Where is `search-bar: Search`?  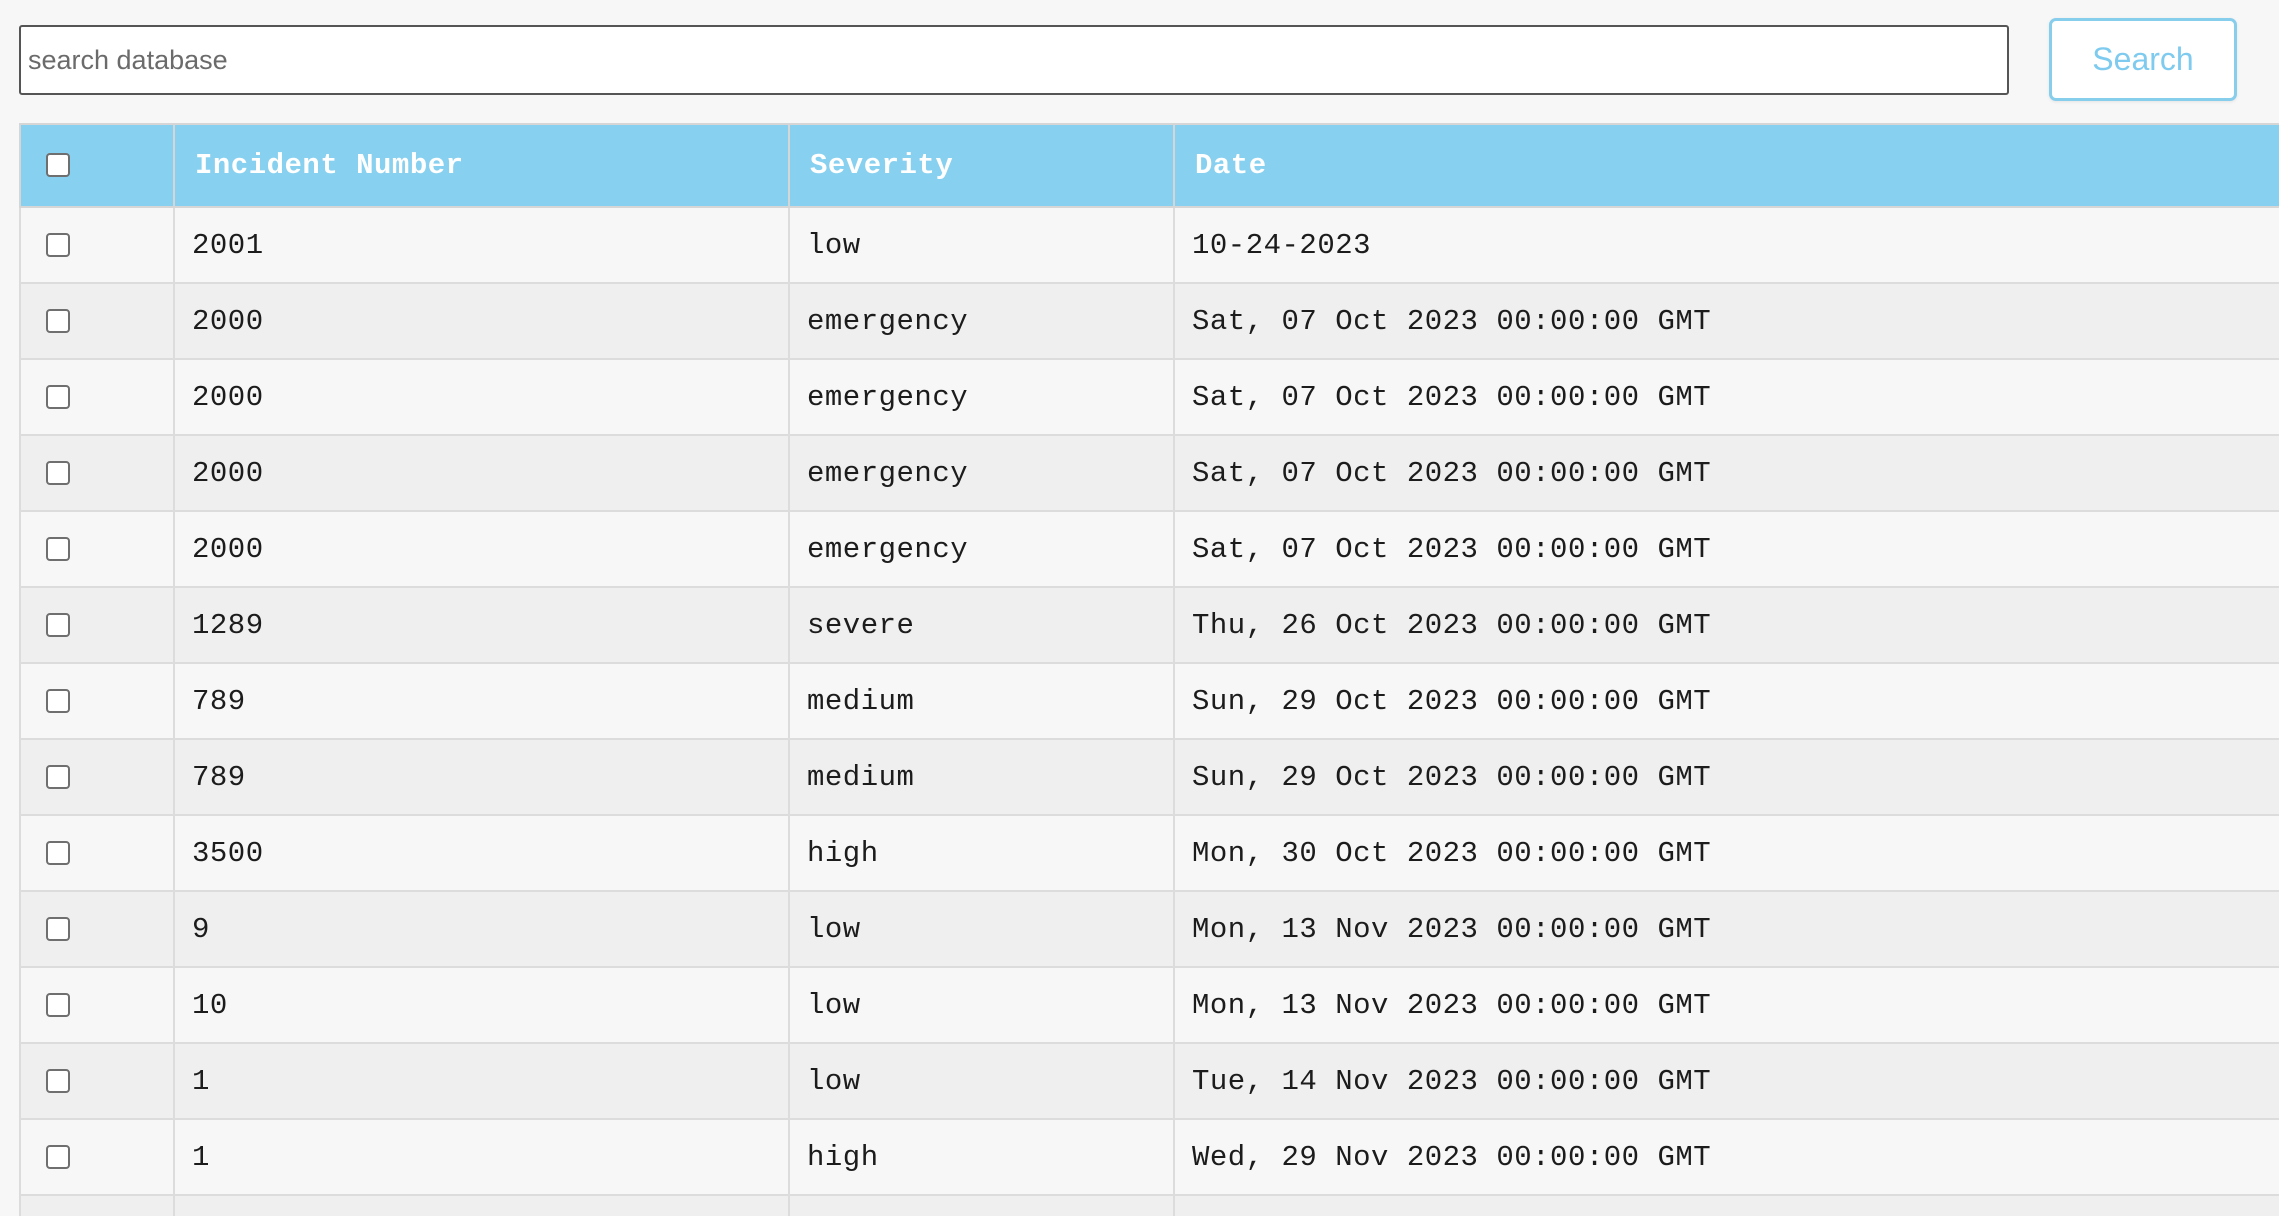
search-bar: Search is located at coordinates (1139, 61).